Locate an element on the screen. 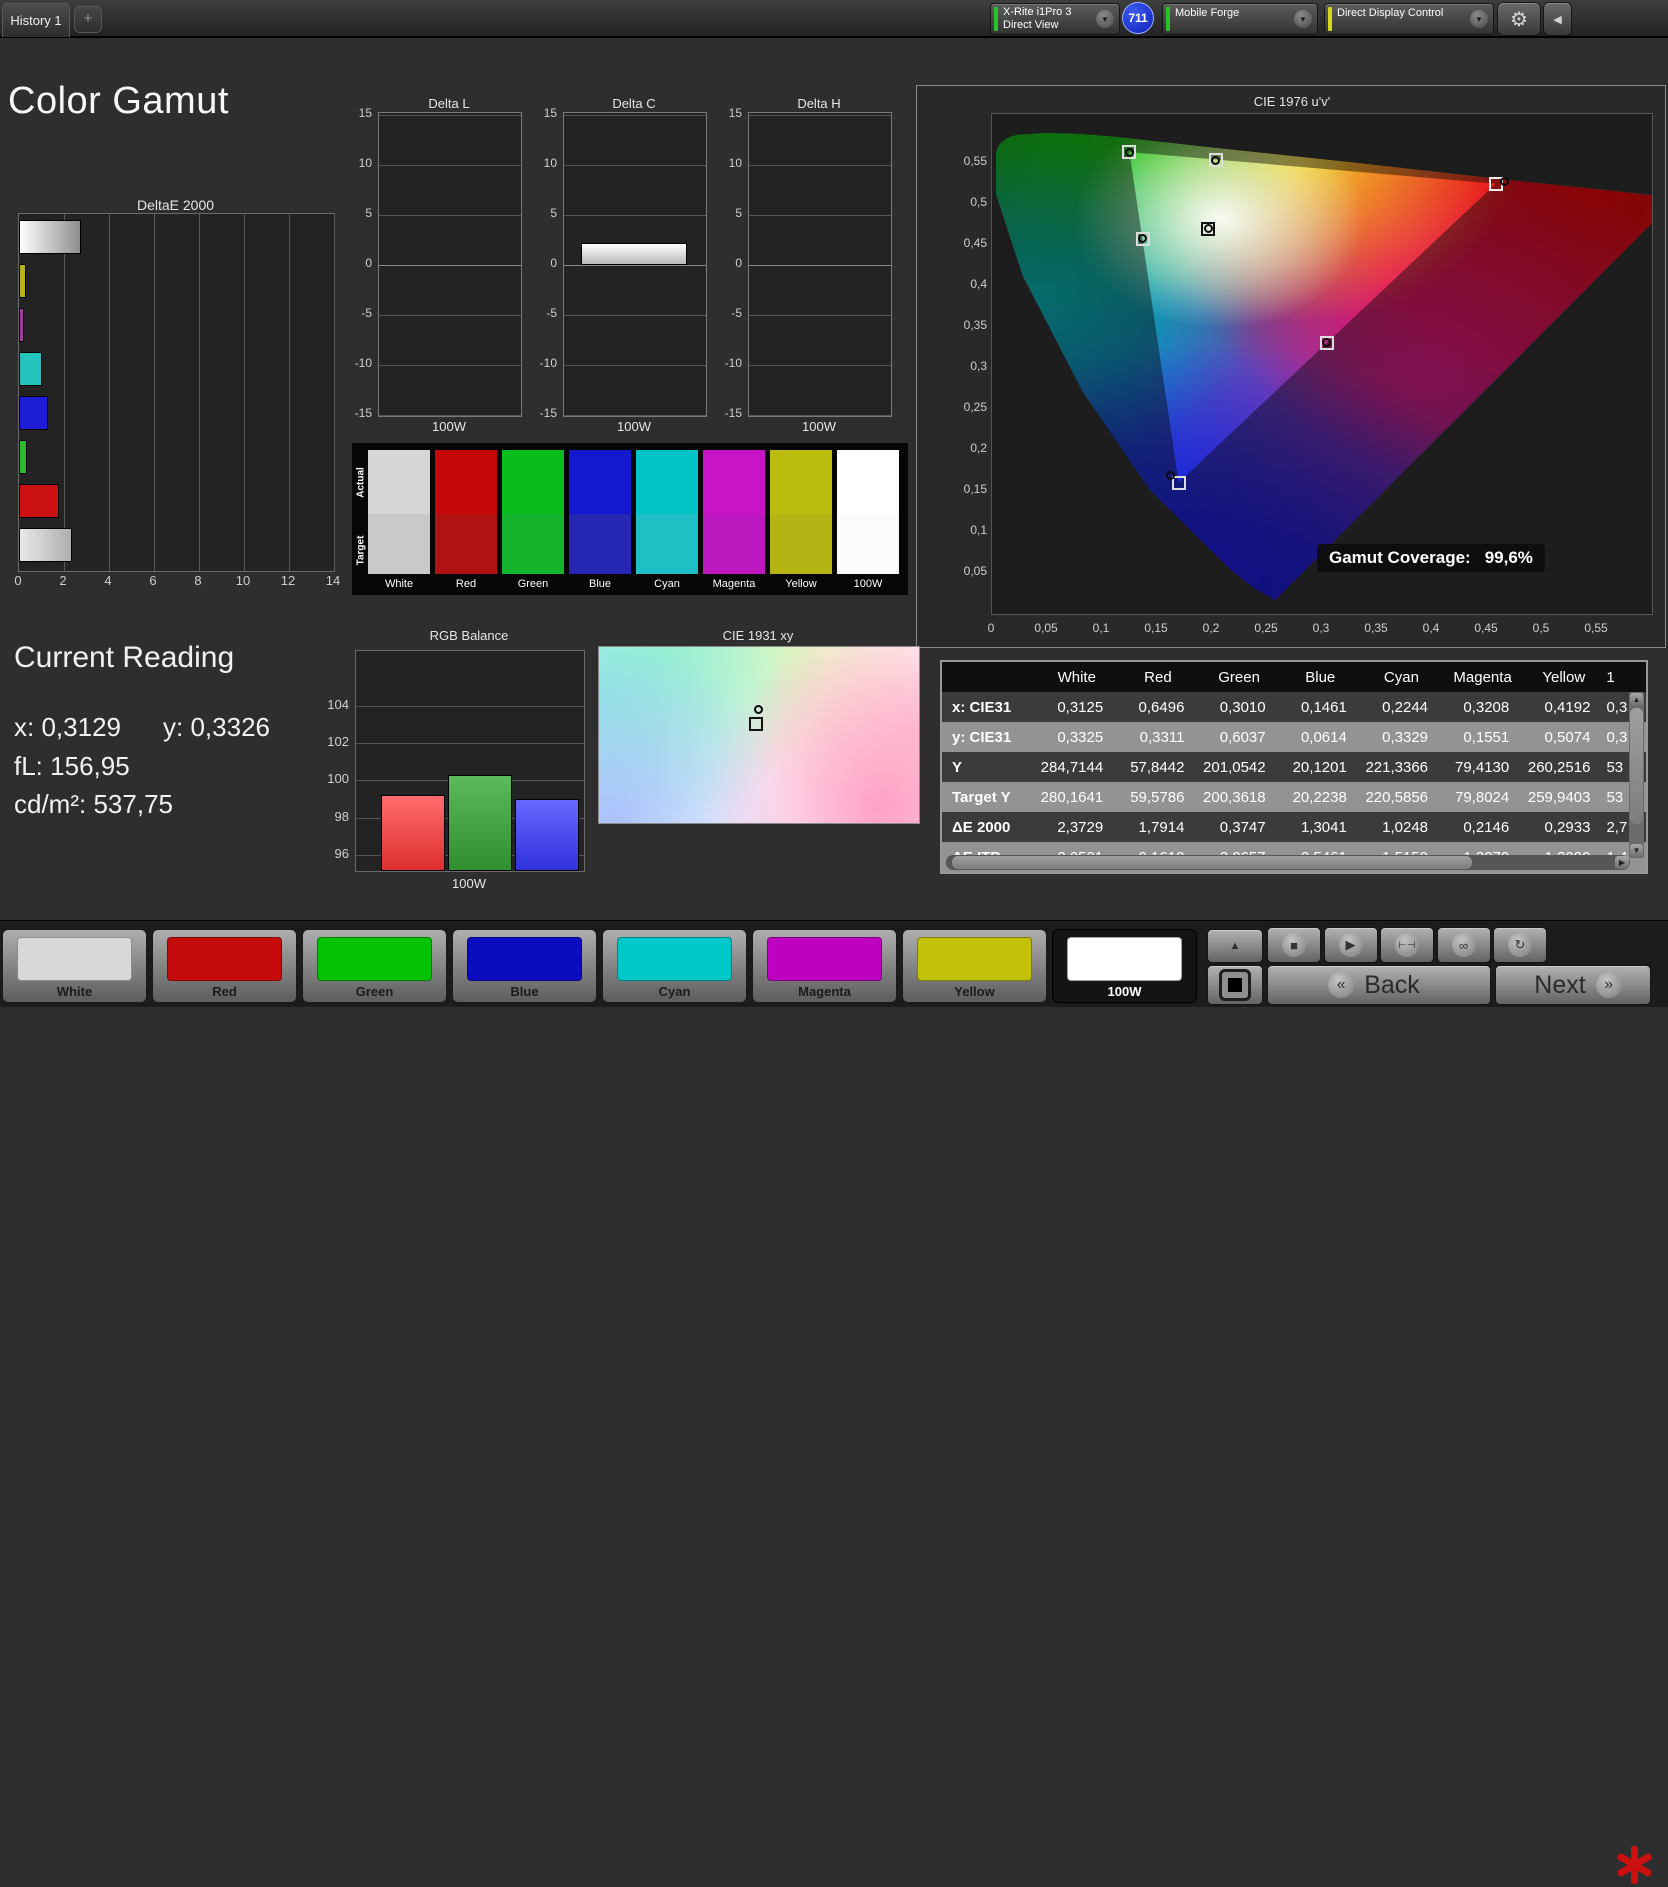 This screenshot has width=1668, height=1887. pattern-window-up-button: ▲ is located at coordinates (1235, 946).